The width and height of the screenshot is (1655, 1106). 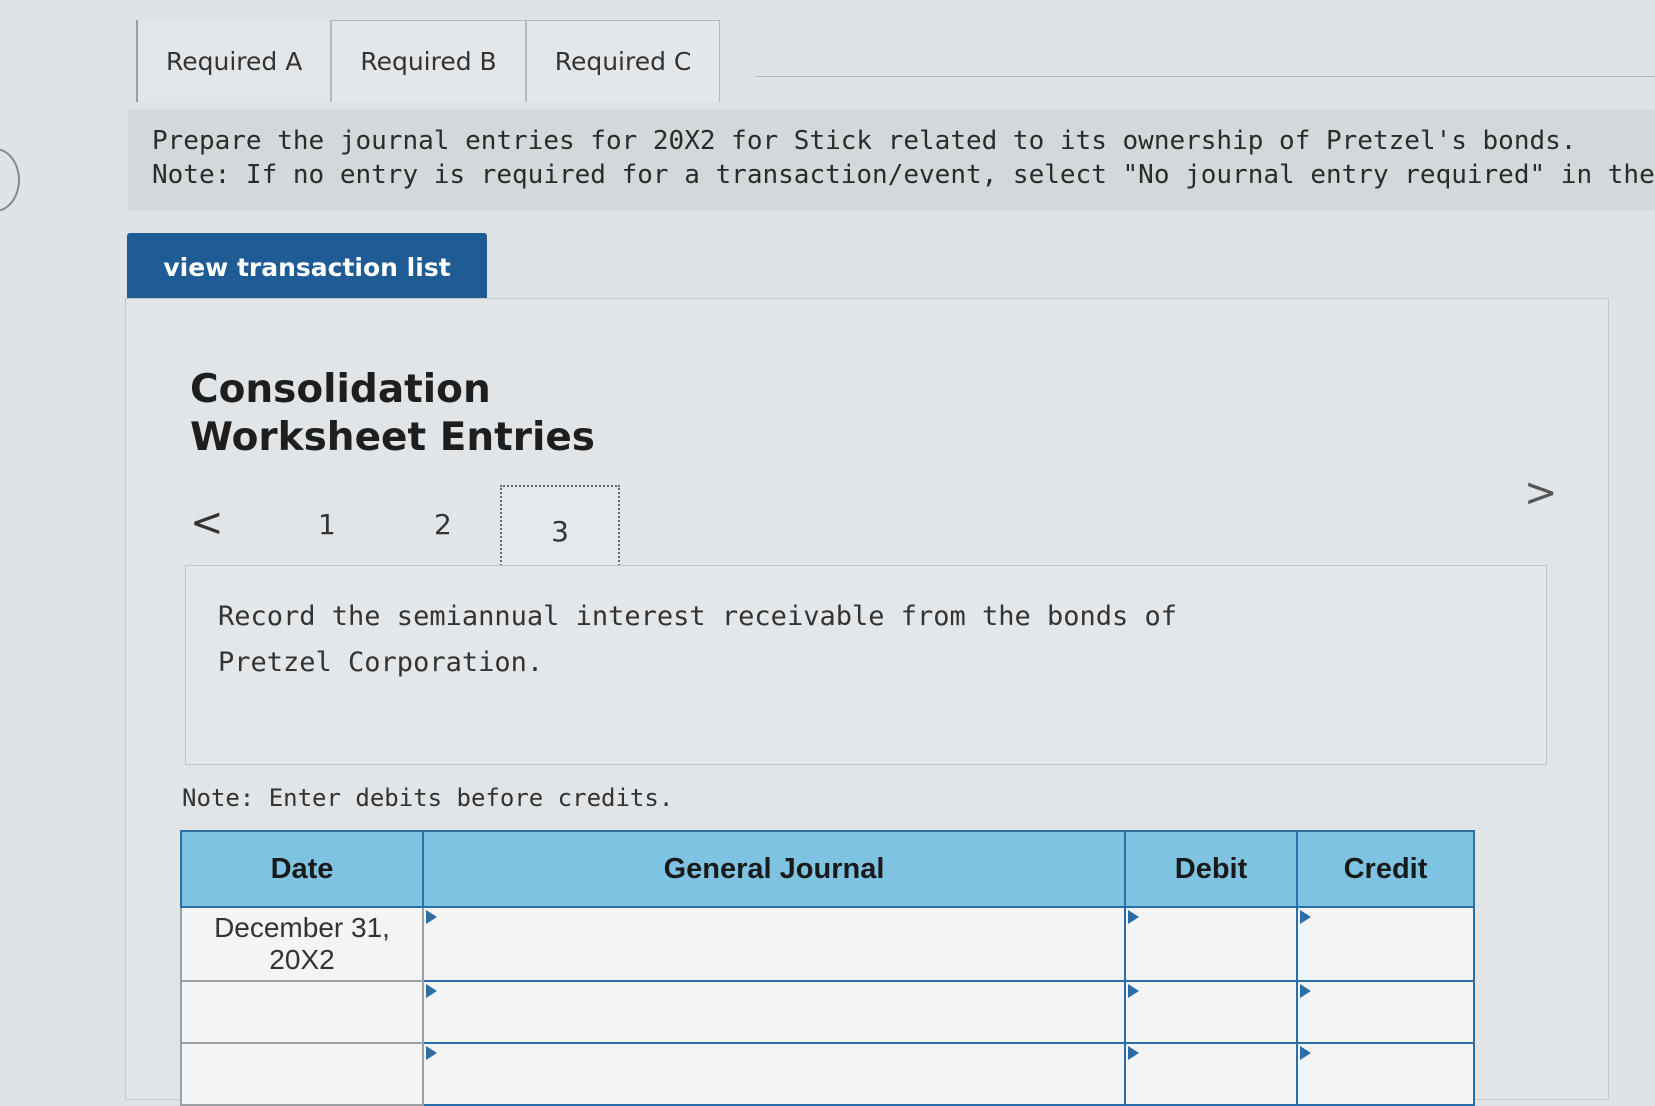 I want to click on edge-circle-icon, so click(x=10, y=180).